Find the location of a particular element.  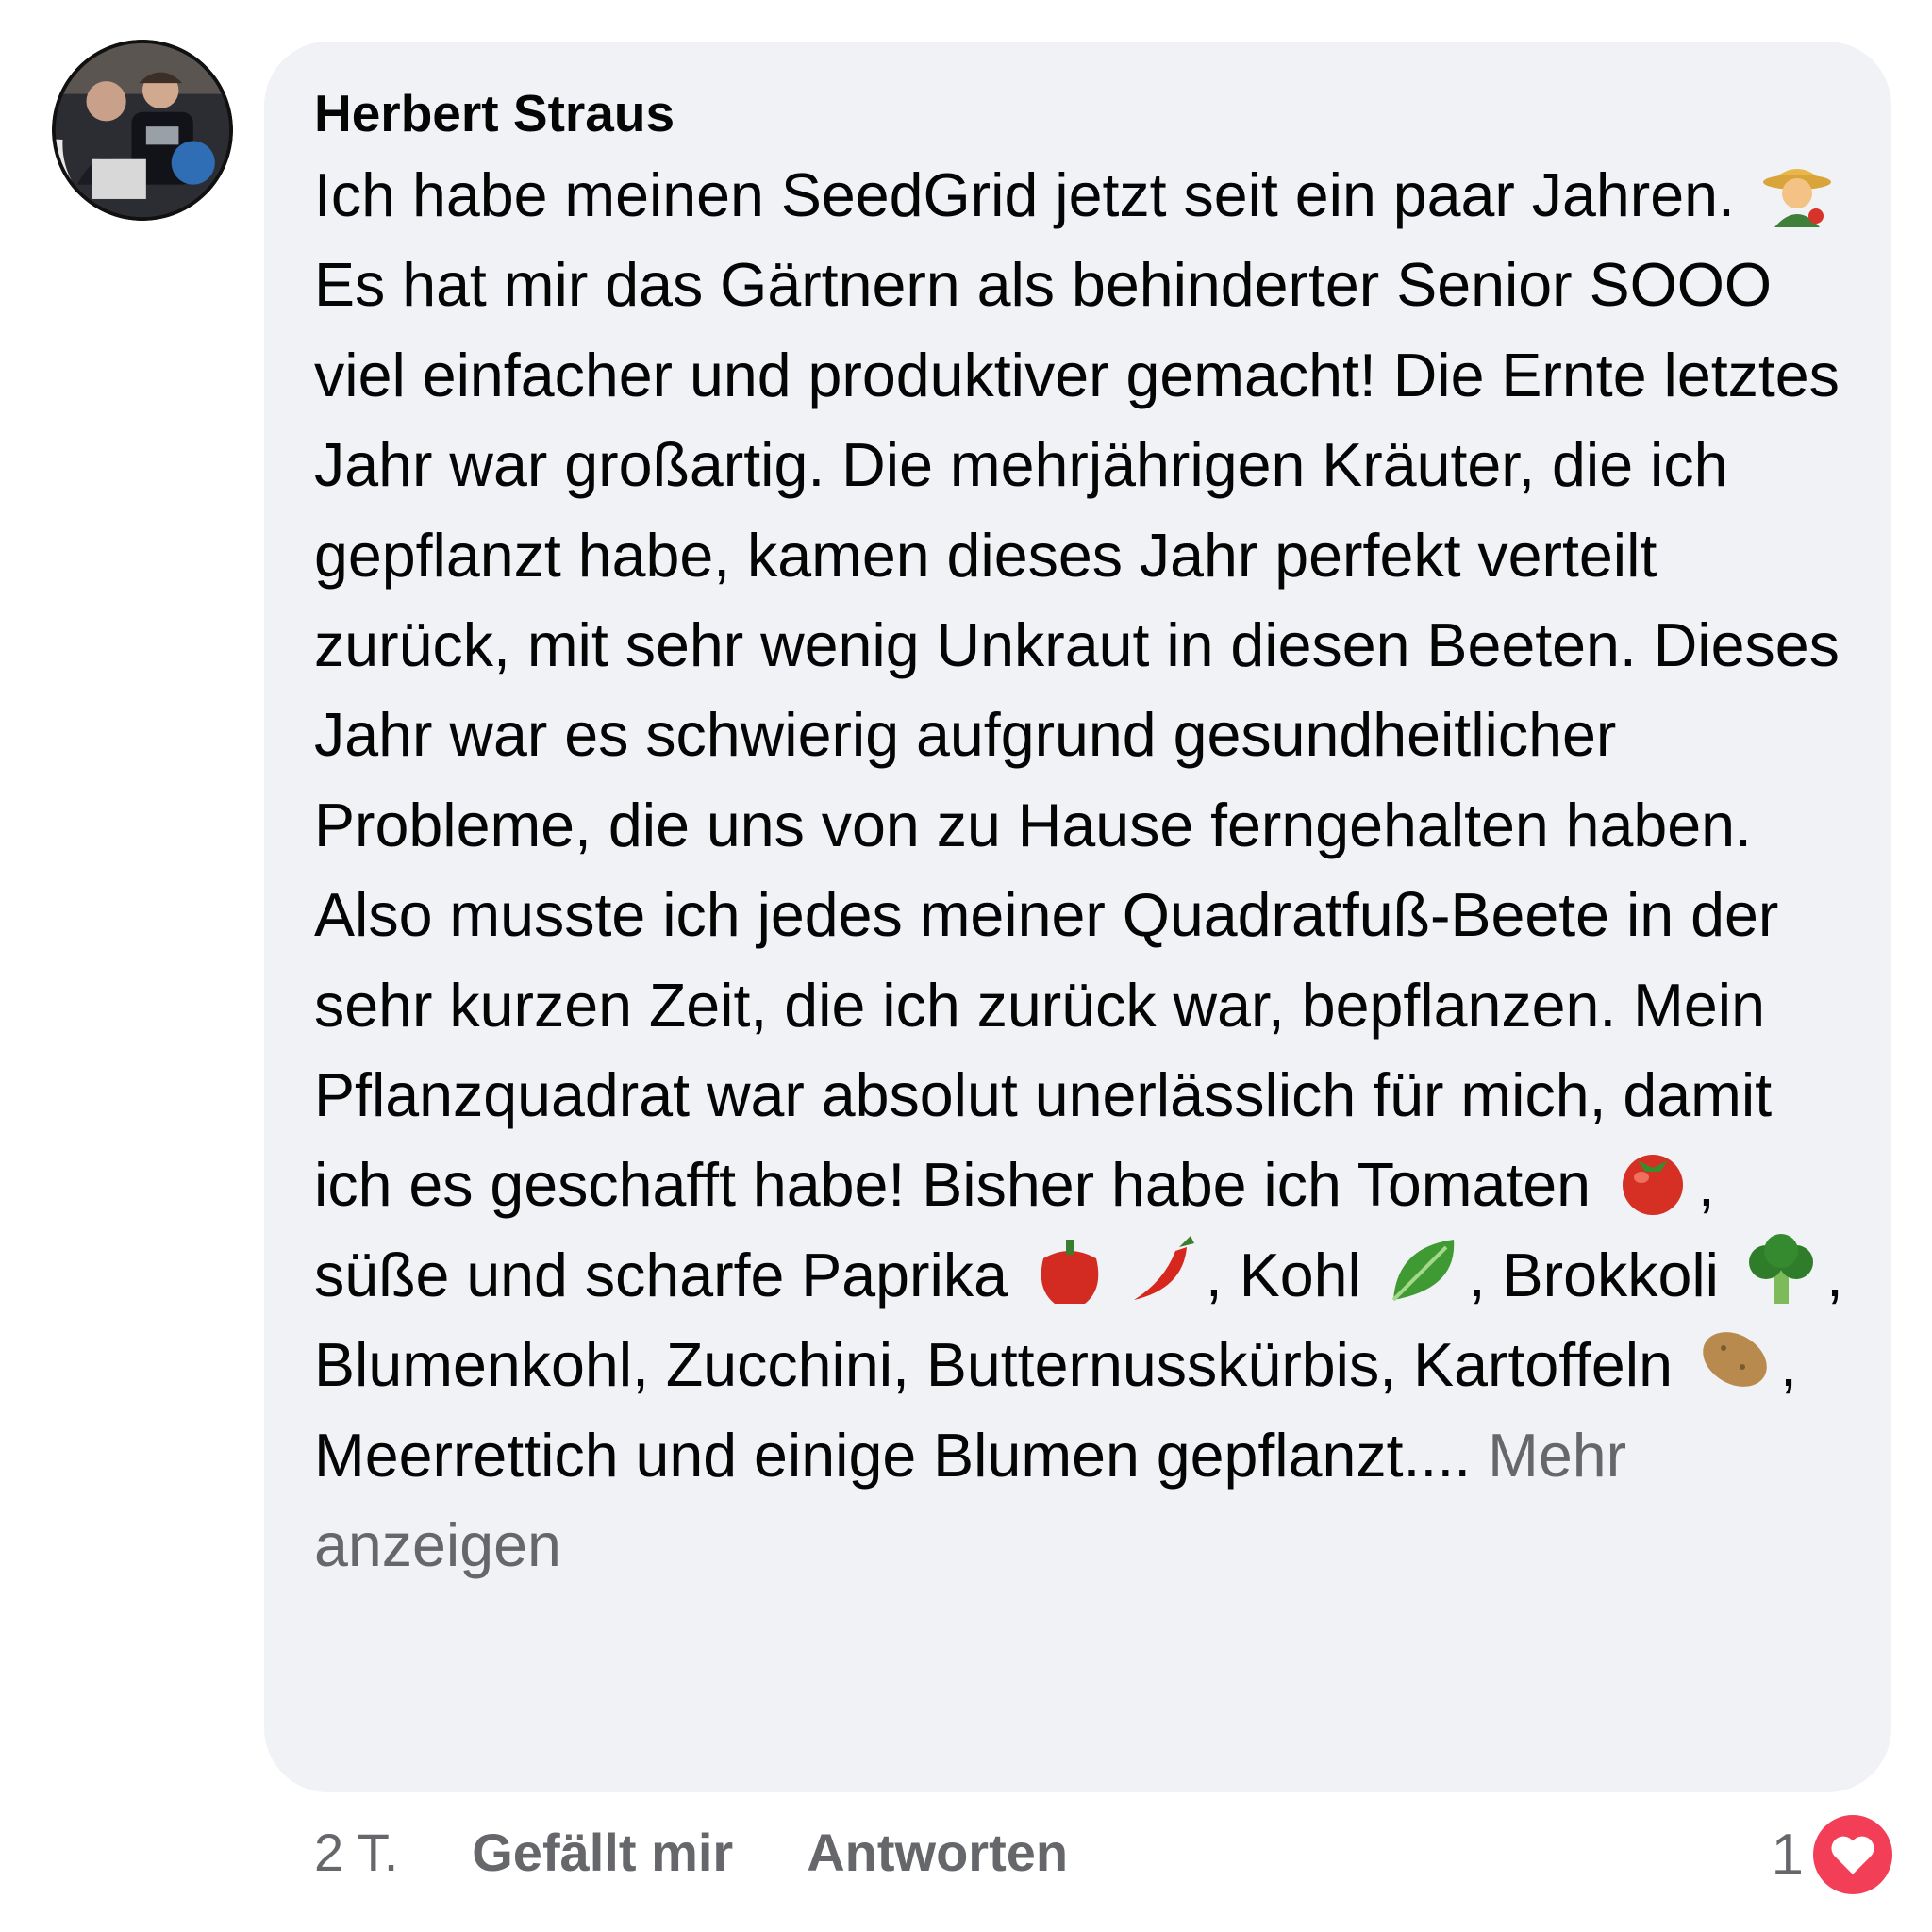

author-name: Herbert Straus is located at coordinates (495, 113).